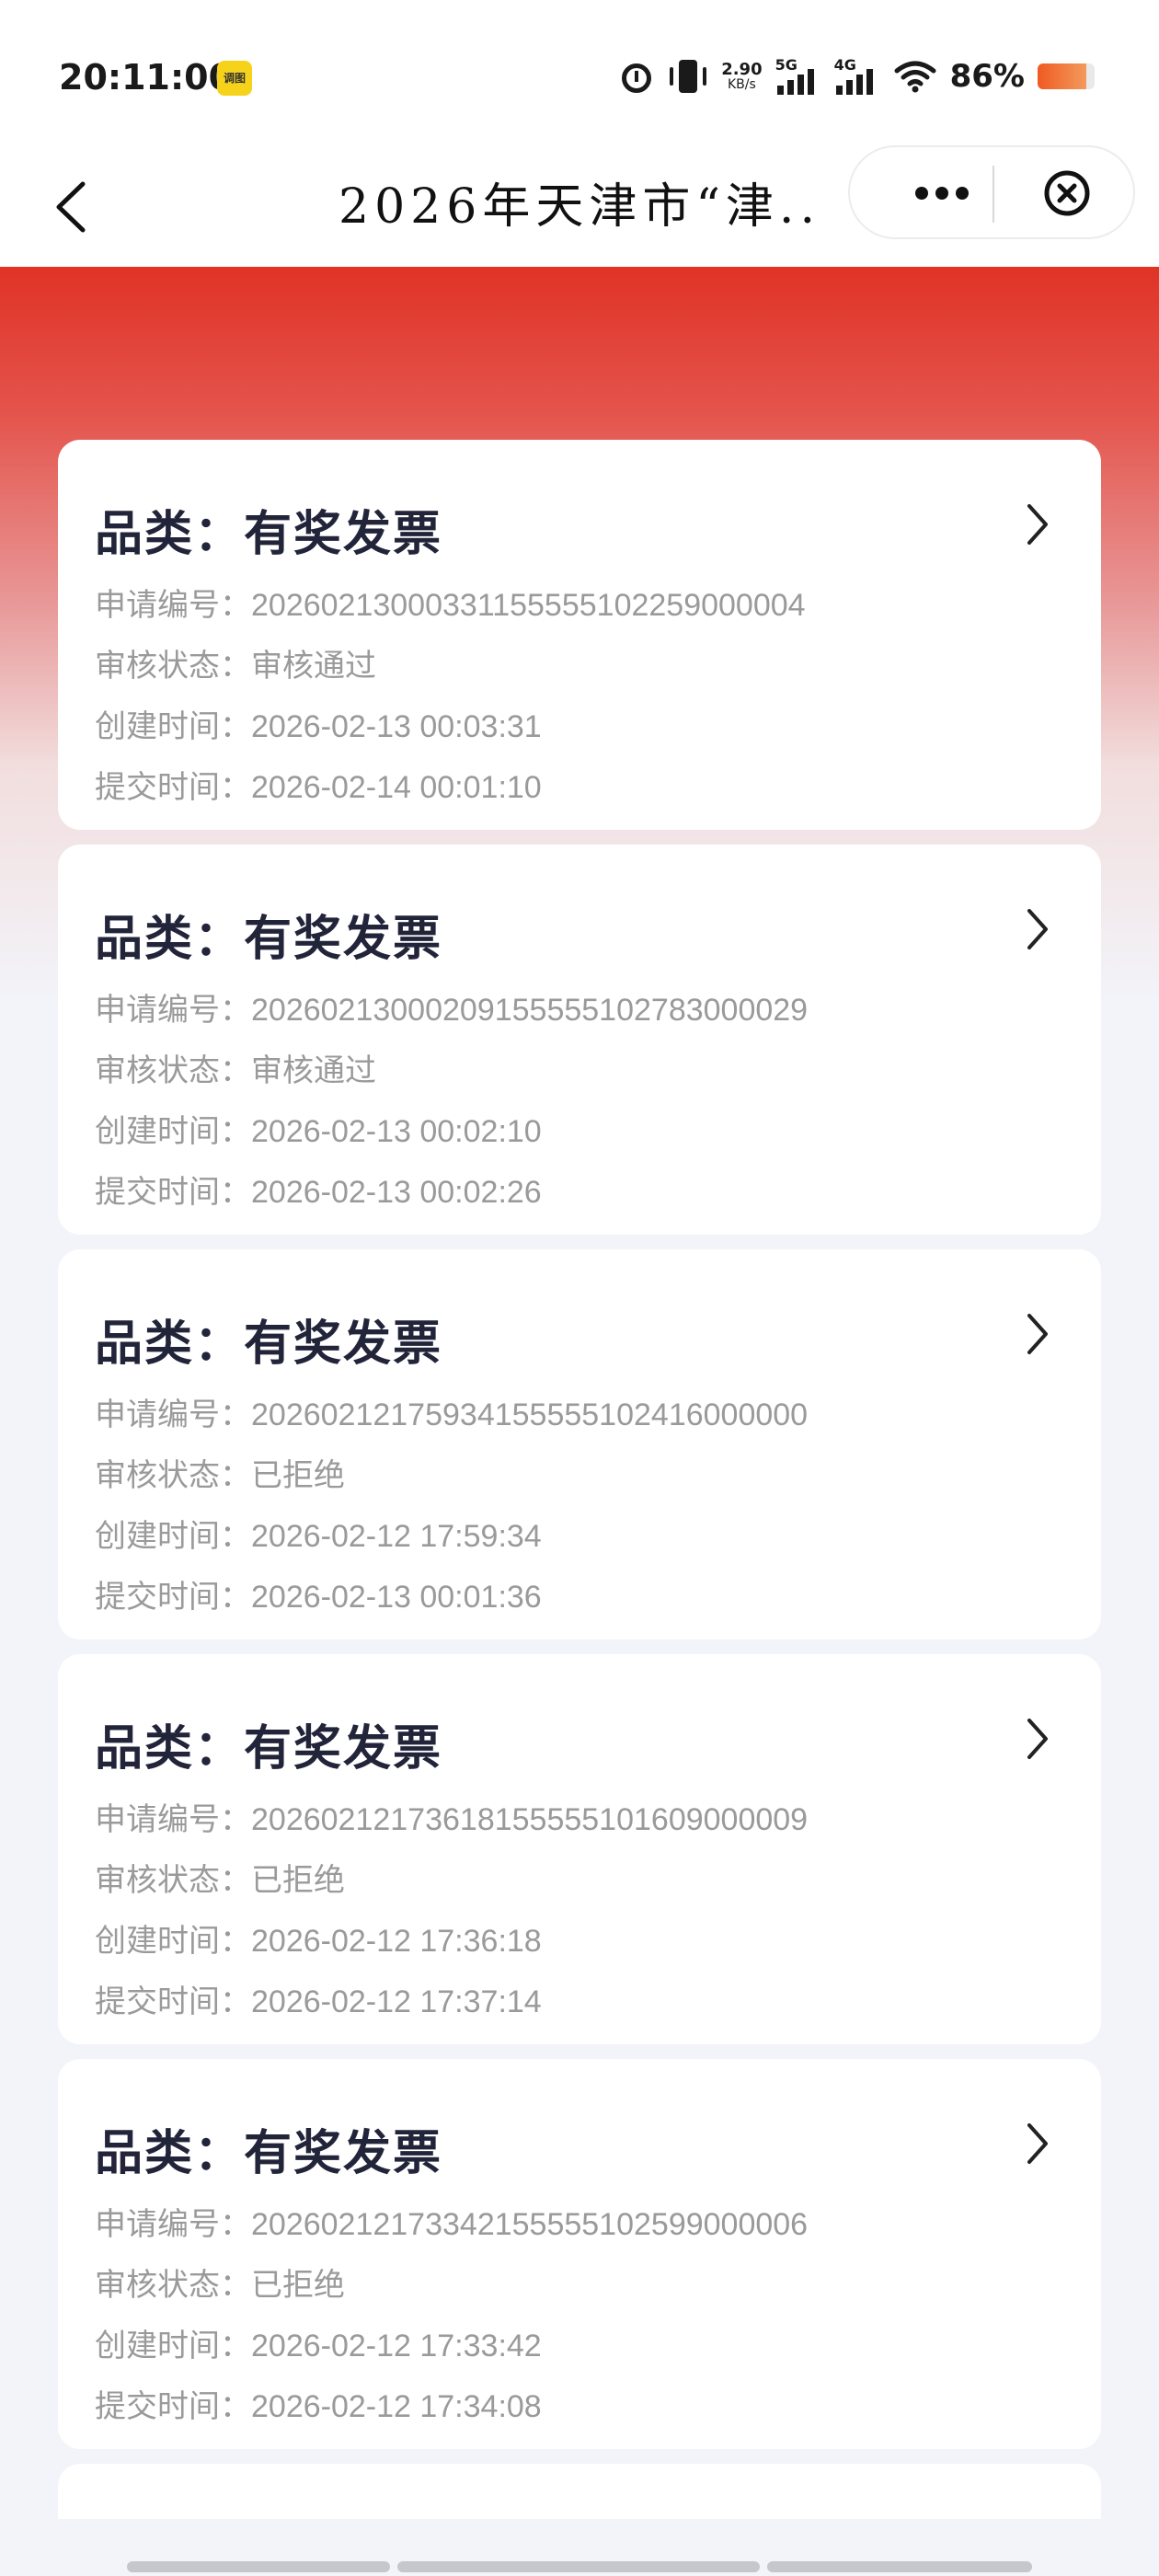  I want to click on application-no-row: 申请编号：20260213000209155555102783000029, so click(451, 1006).